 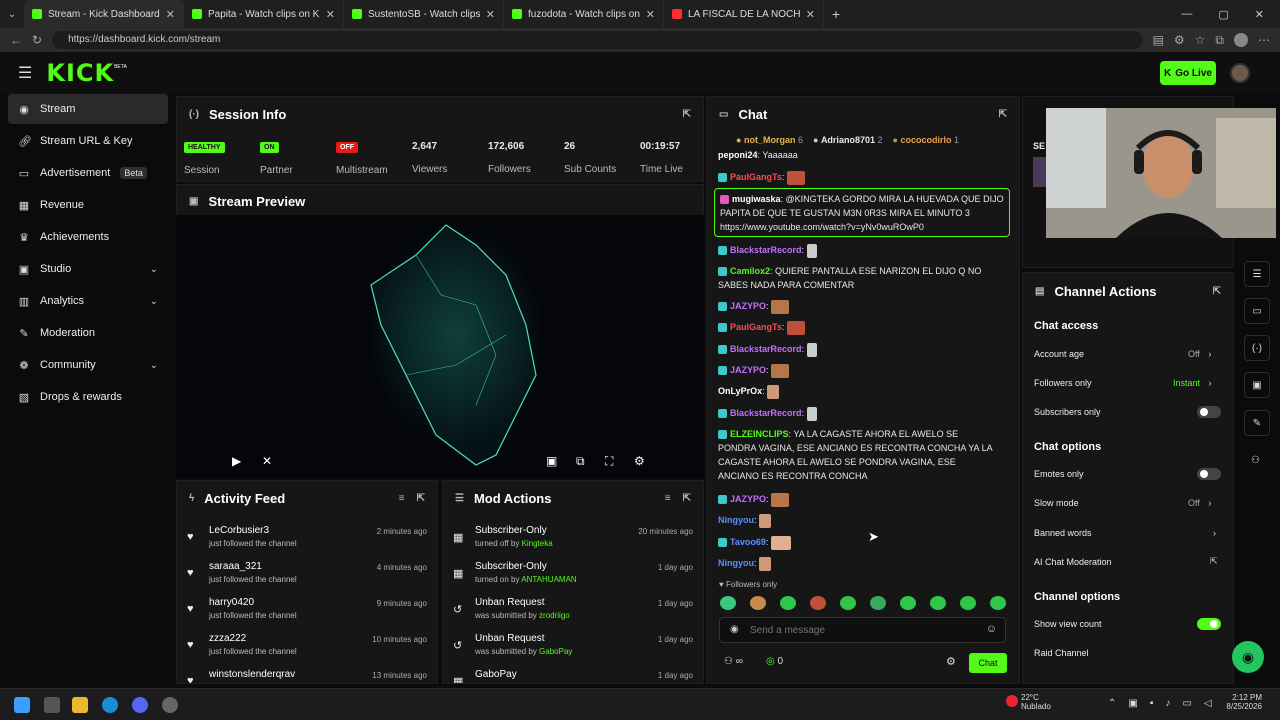 I want to click on file-explorer-icon, so click(x=80, y=705).